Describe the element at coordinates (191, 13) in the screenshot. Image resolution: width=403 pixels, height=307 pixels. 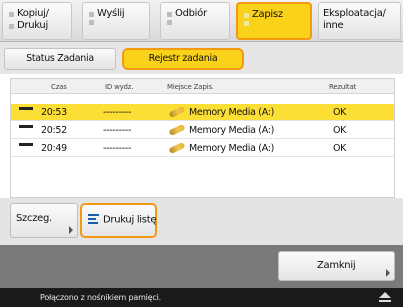
I see `tab-receive-label: Odbiór` at that location.